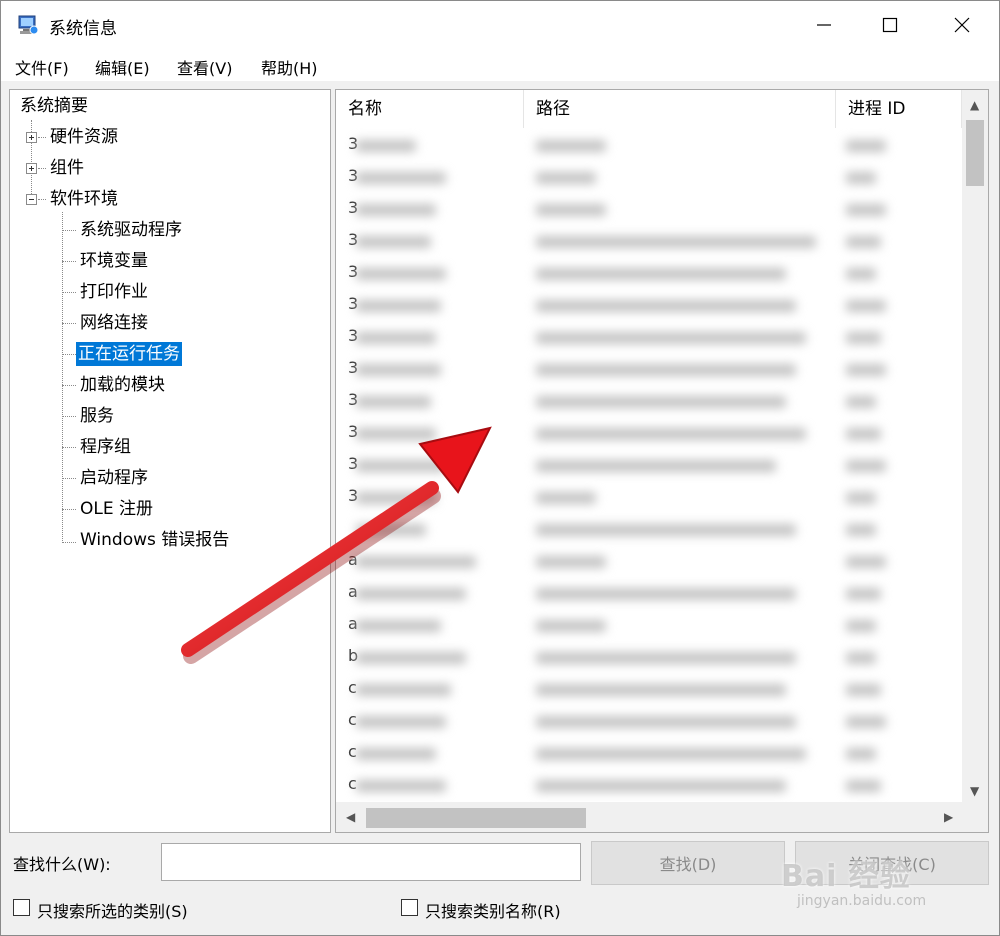  I want to click on tree-item-ole-registration: OLE 注册, so click(116, 509).